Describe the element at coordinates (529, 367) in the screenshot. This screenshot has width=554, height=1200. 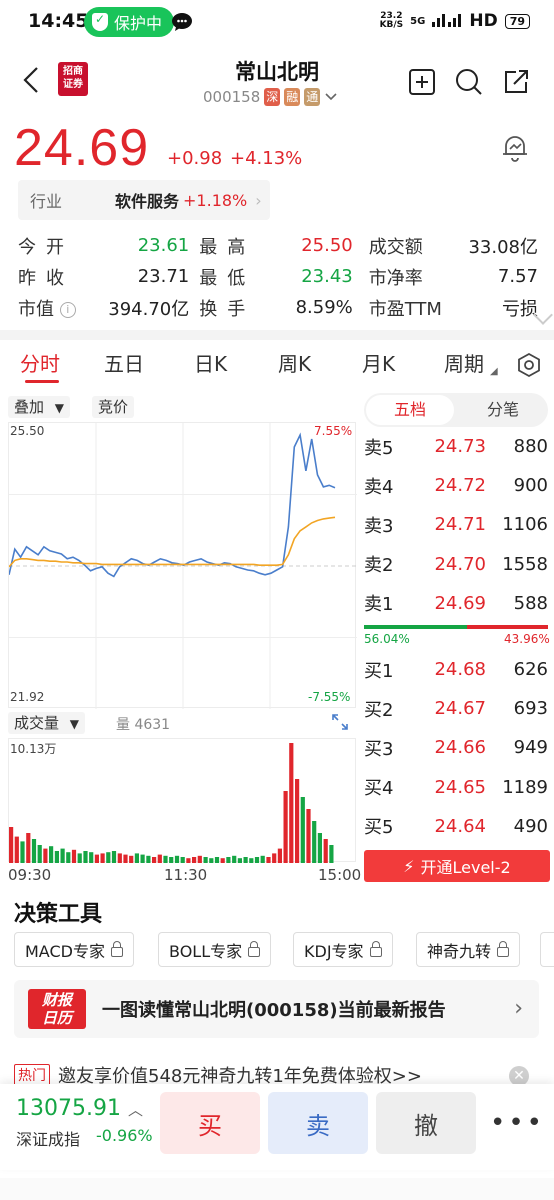
I see `chart-settings-icon` at that location.